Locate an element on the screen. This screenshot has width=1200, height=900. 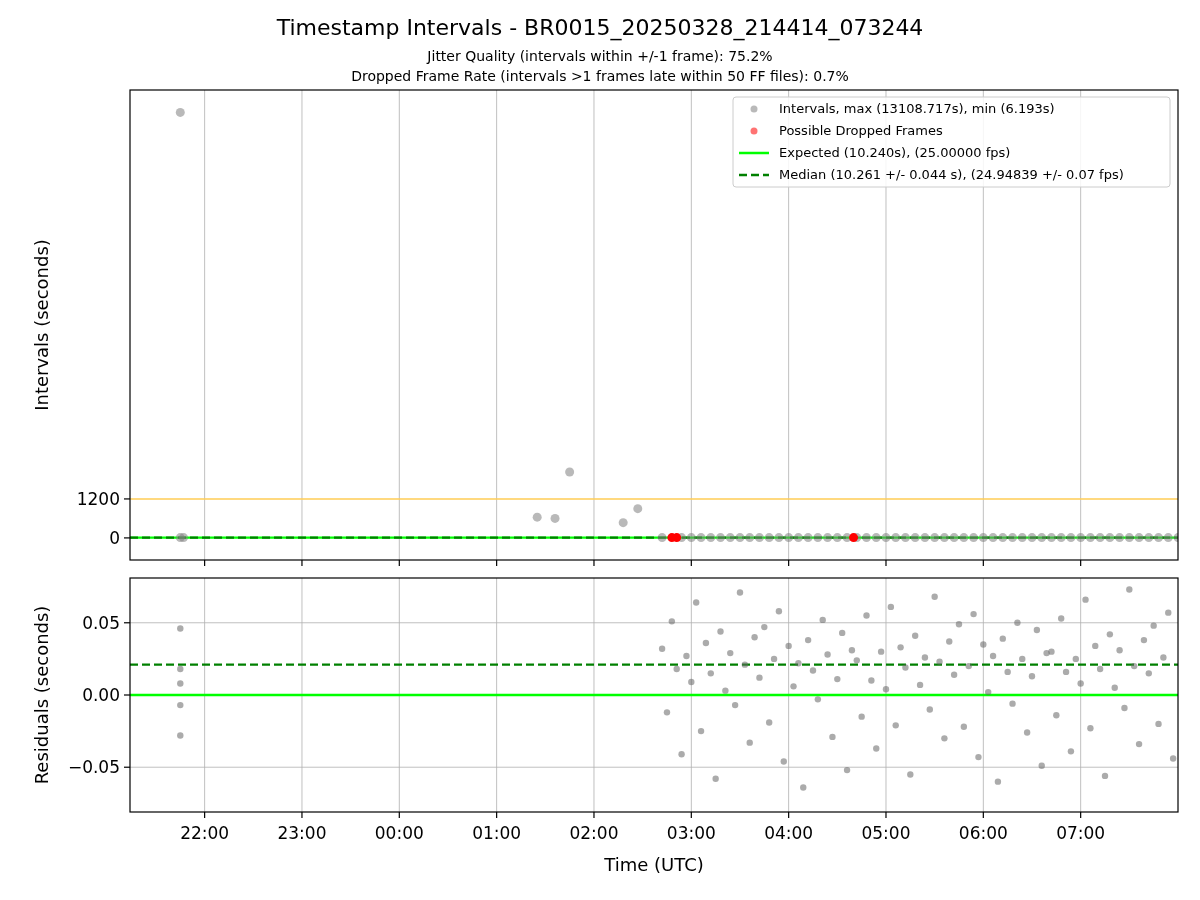
x-tick-label: 00:00 is located at coordinates (399, 833).